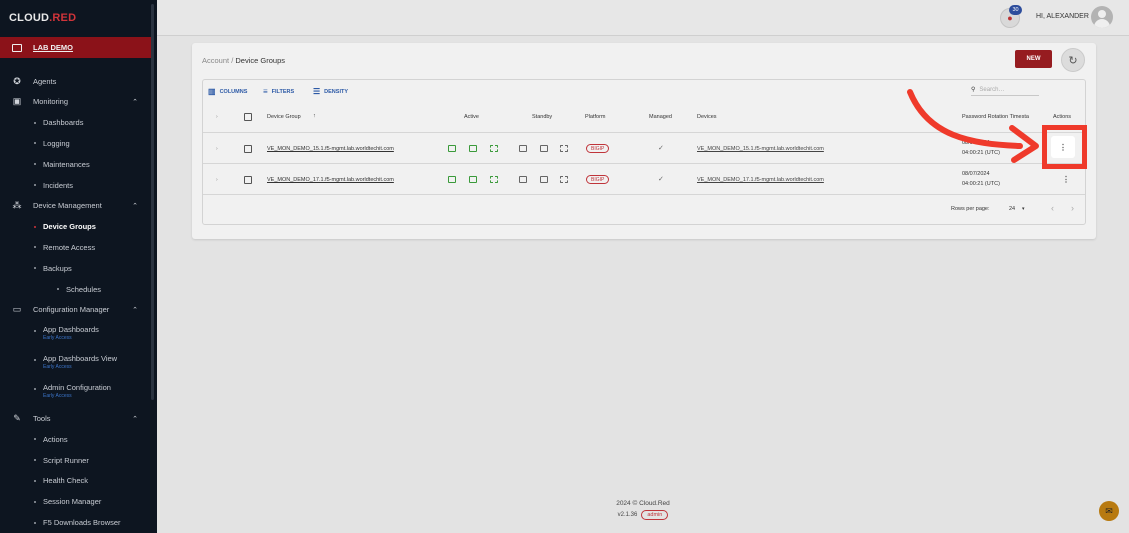  Describe the element at coordinates (78, 18) in the screenshot. I see `brand-logo: CL O UD. RED` at that location.